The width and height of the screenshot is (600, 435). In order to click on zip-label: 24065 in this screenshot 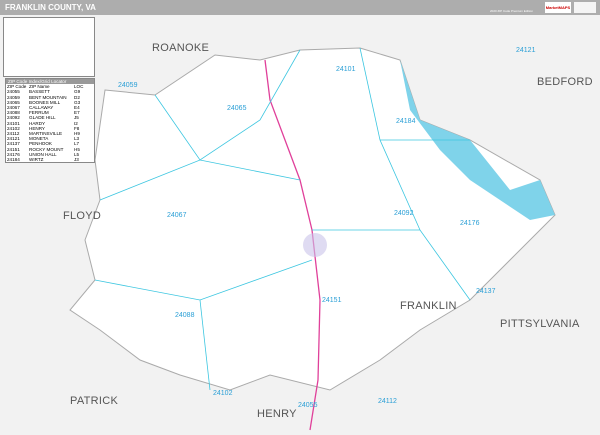, I will do `click(237, 108)`.